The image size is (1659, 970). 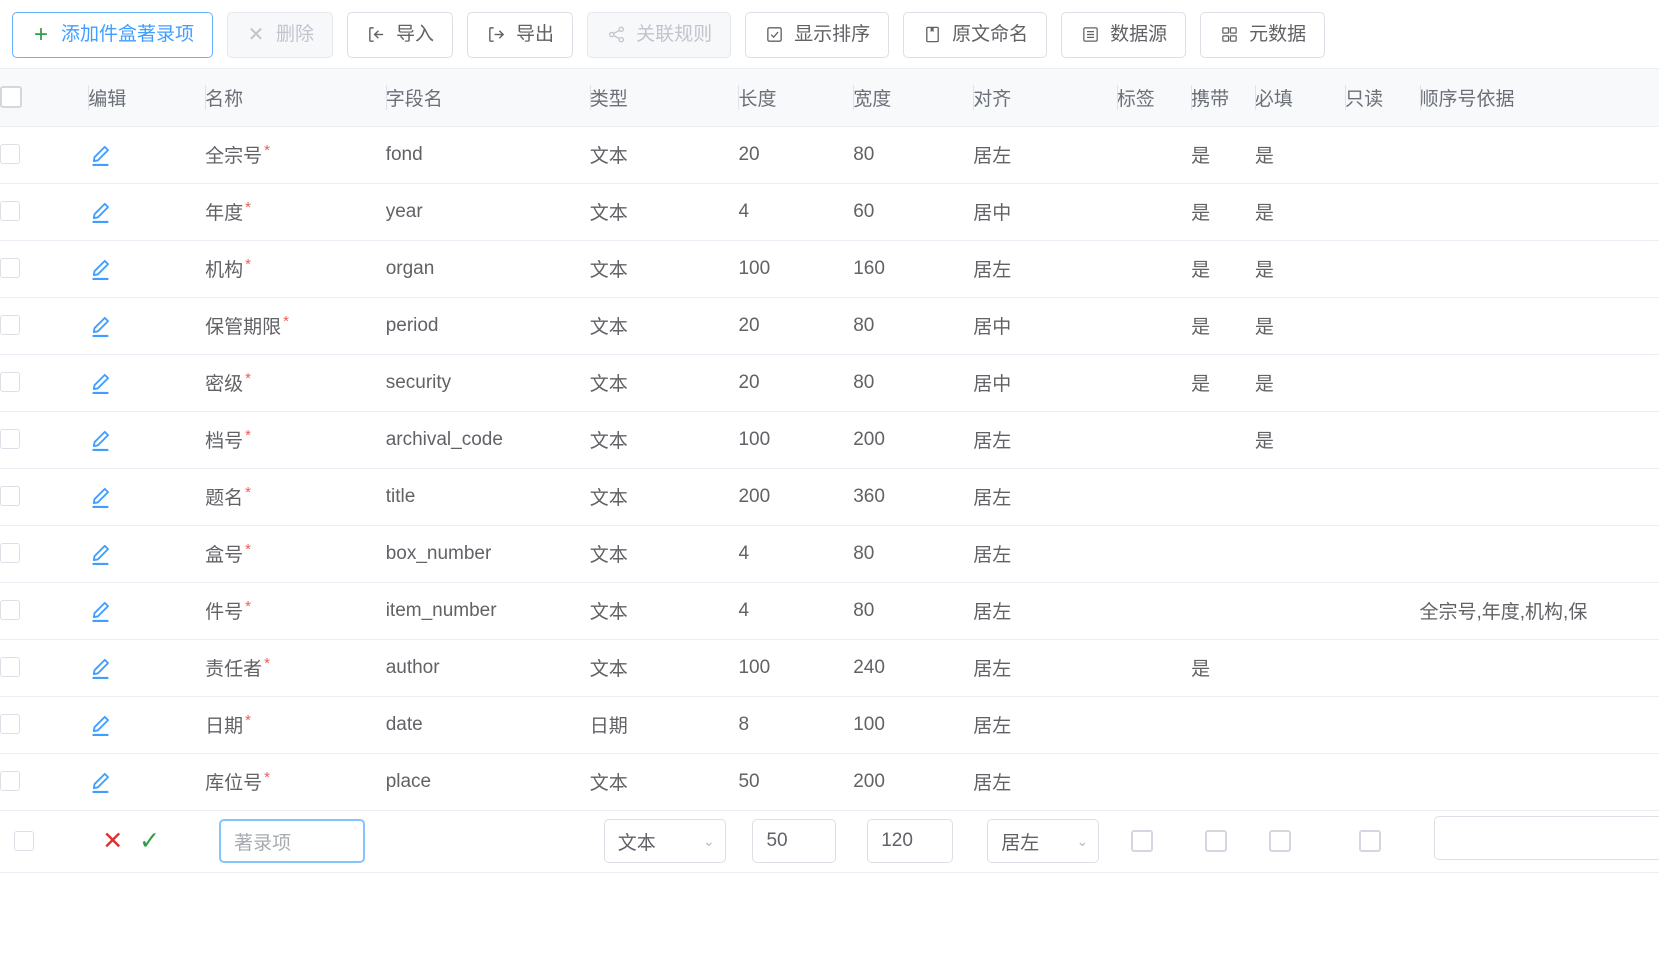 I want to click on tag-checkbox, so click(x=1141, y=840).